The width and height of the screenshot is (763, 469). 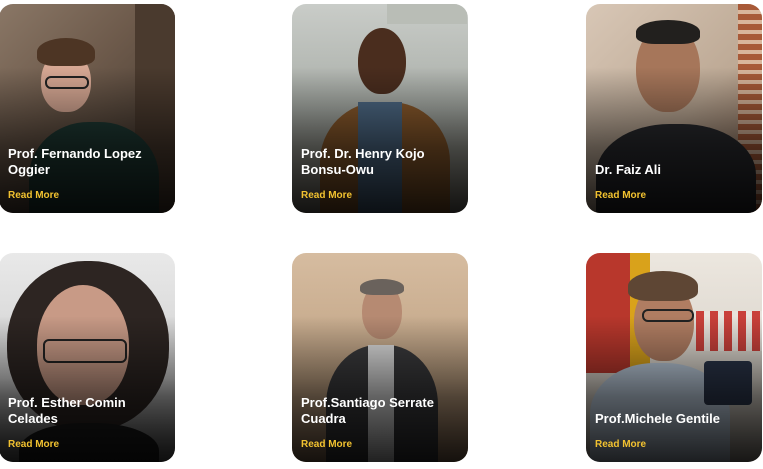 I want to click on faculty-card: Dr. Faiz Ali Read More, so click(x=674, y=108).